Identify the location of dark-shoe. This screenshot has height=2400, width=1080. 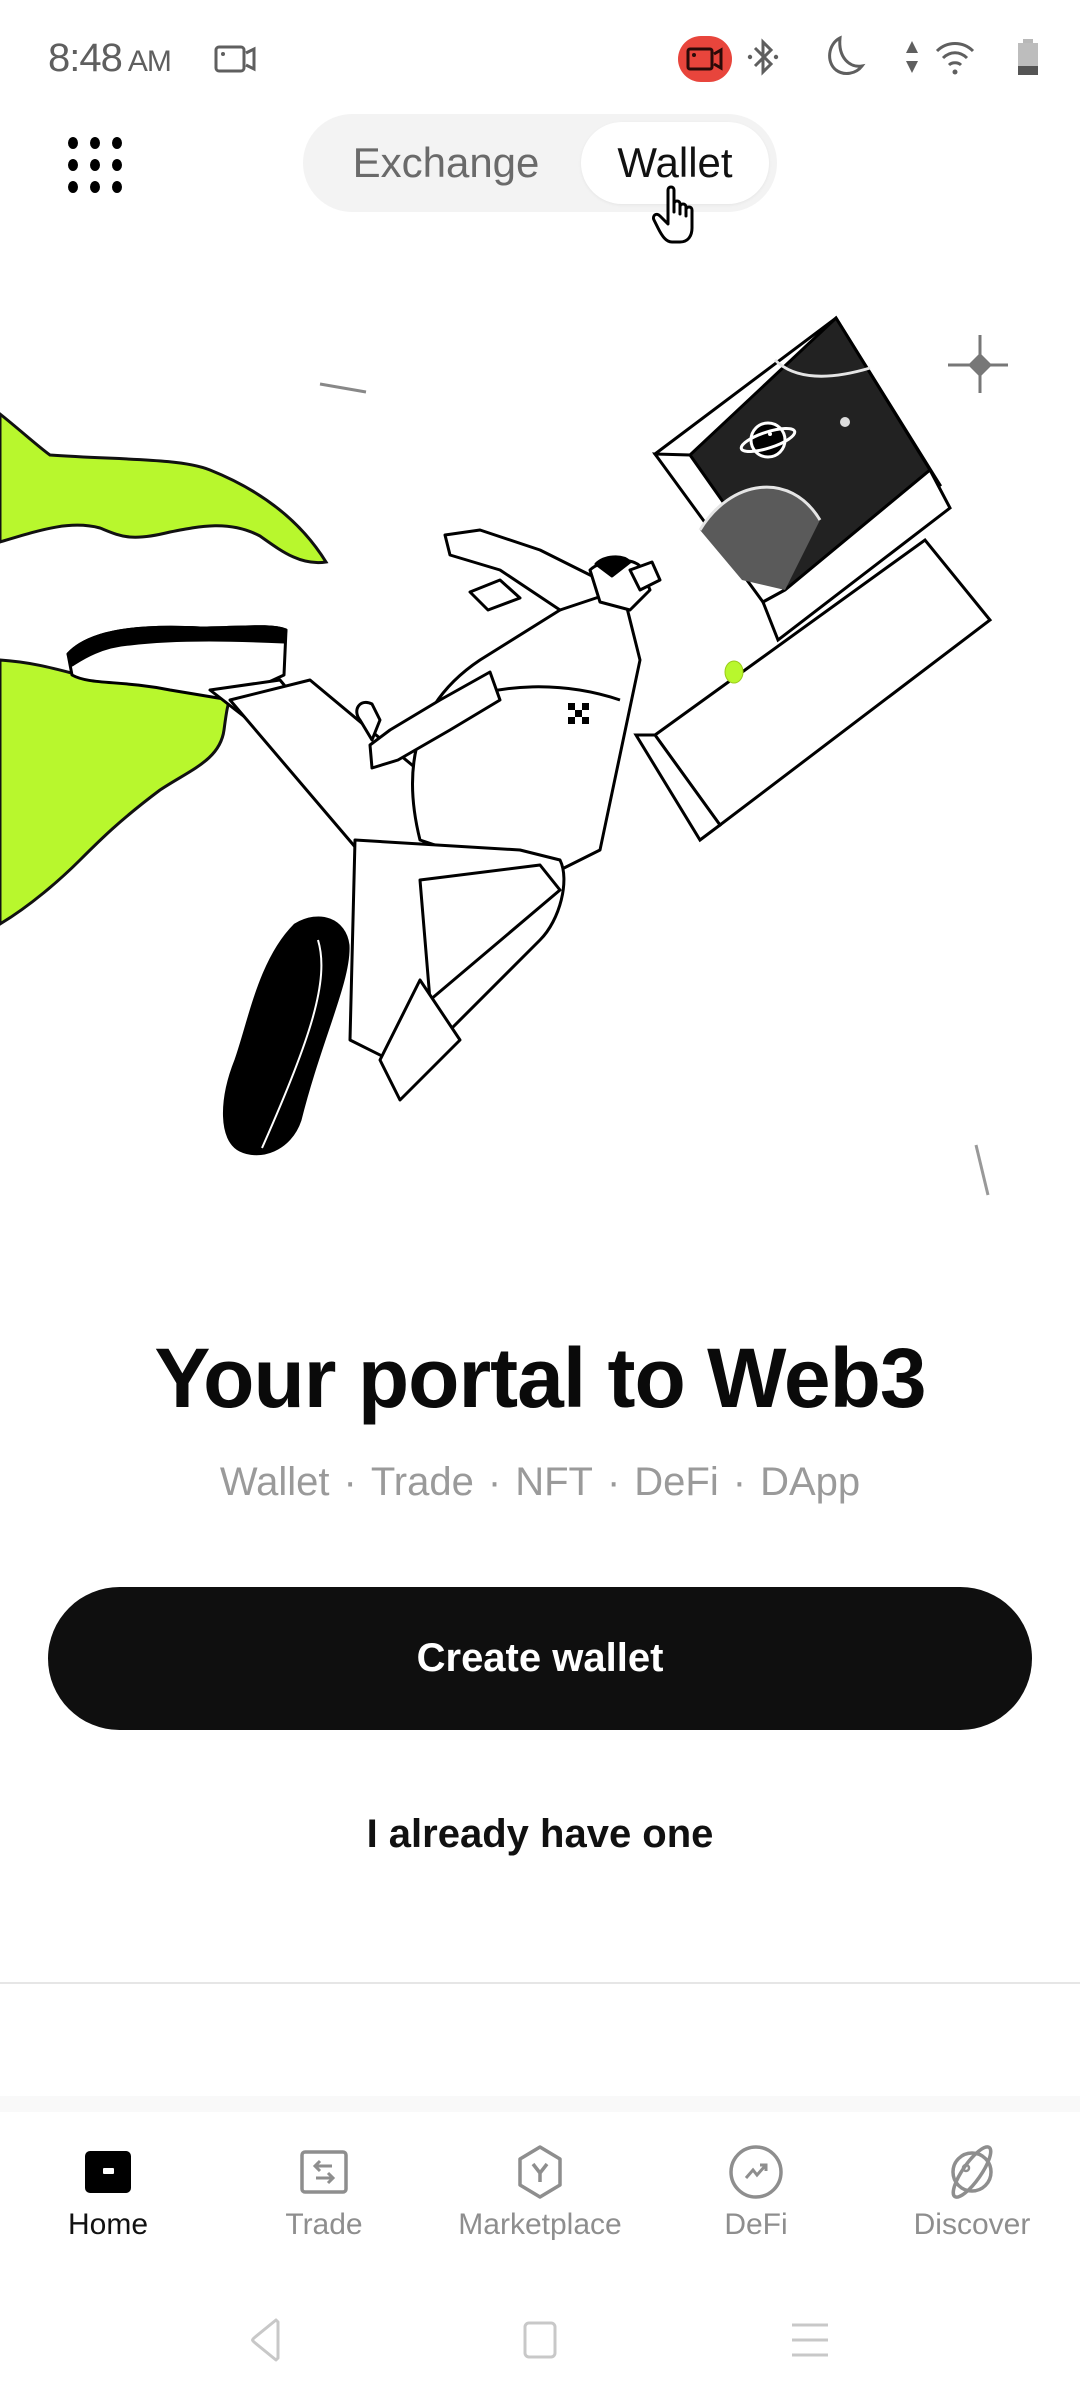
(286, 1036).